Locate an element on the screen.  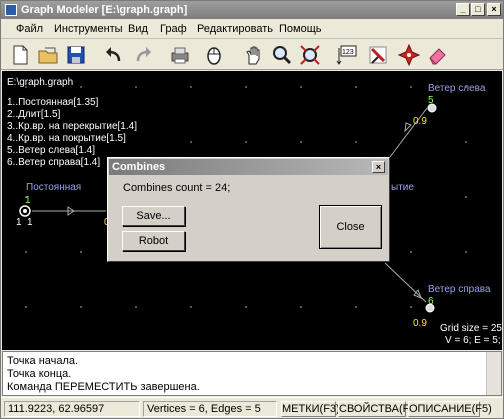
legend-item-1: 1..Постоянная[1.35] is located at coordinates (53, 102).